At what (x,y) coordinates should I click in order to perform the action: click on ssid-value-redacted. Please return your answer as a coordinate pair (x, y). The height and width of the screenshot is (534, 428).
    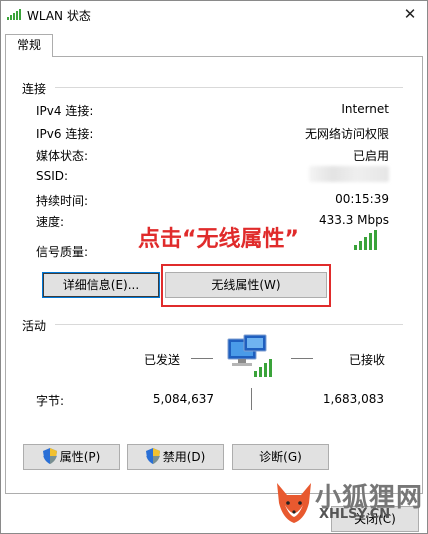
    Looking at the image, I should click on (349, 174).